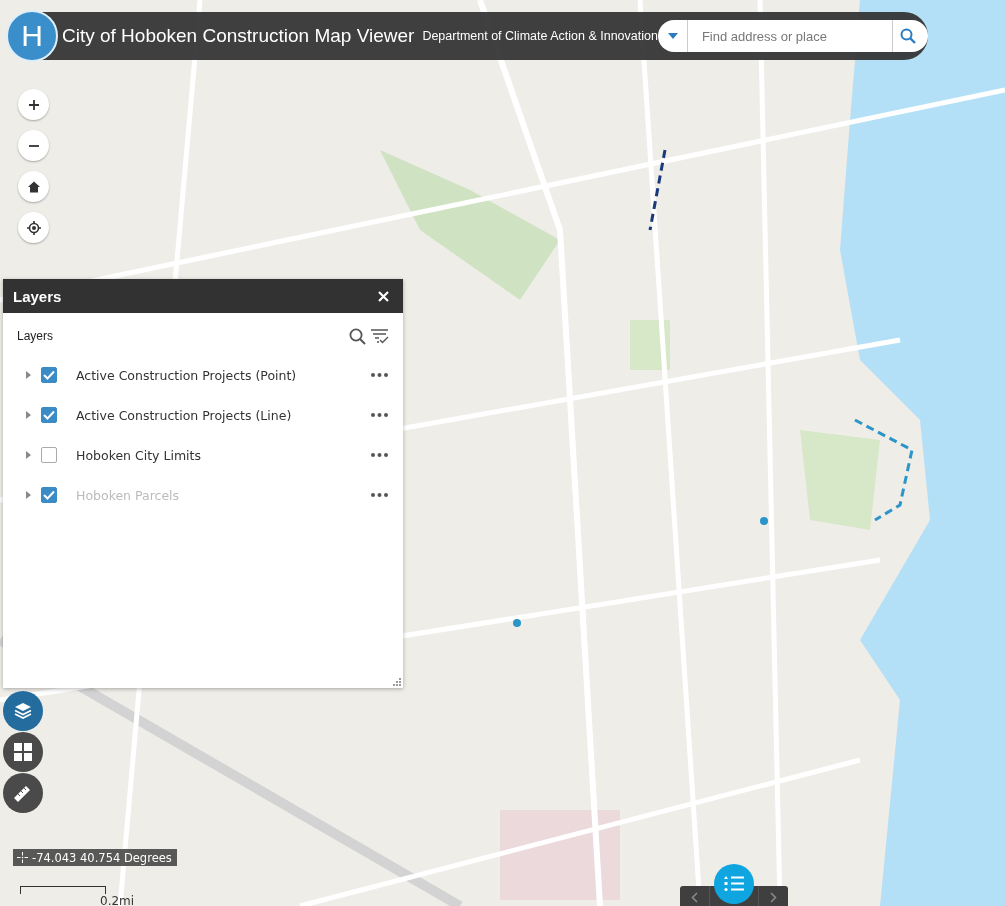 Image resolution: width=1005 pixels, height=906 pixels. Describe the element at coordinates (238, 36) in the screenshot. I see `app-title: City of Hoboken Construction Map Viewer` at that location.